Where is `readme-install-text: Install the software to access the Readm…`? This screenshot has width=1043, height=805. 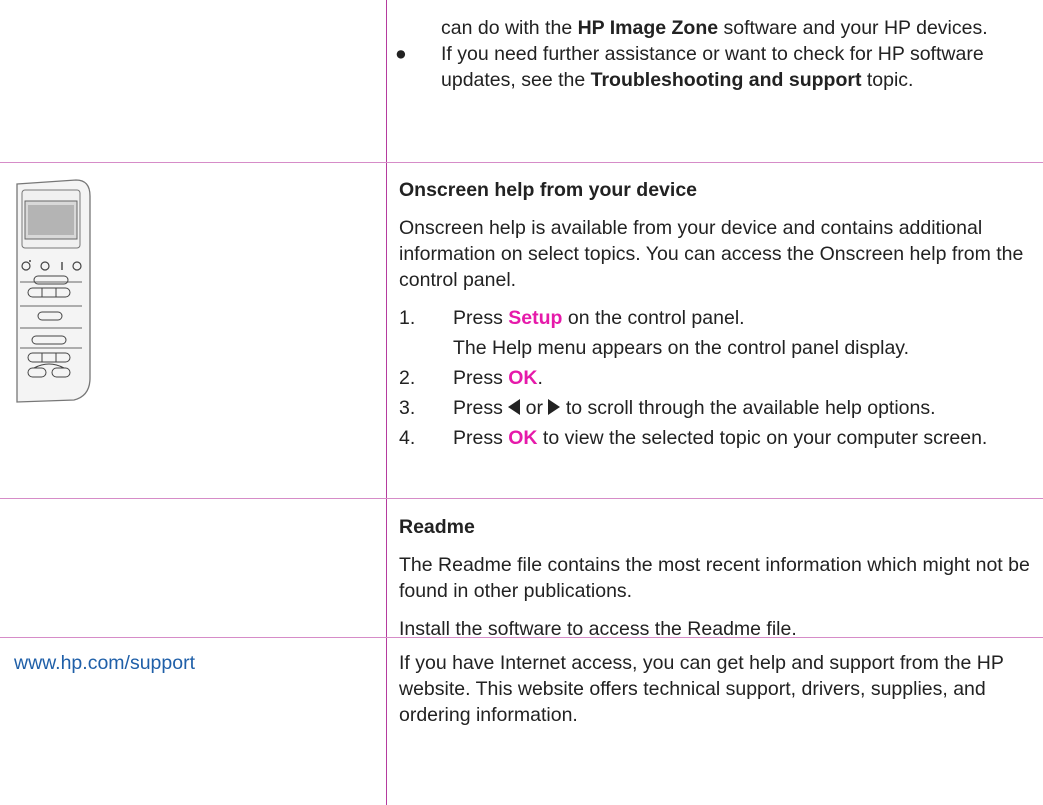
readme-install-text: Install the software to access the Readm… is located at coordinates (598, 629).